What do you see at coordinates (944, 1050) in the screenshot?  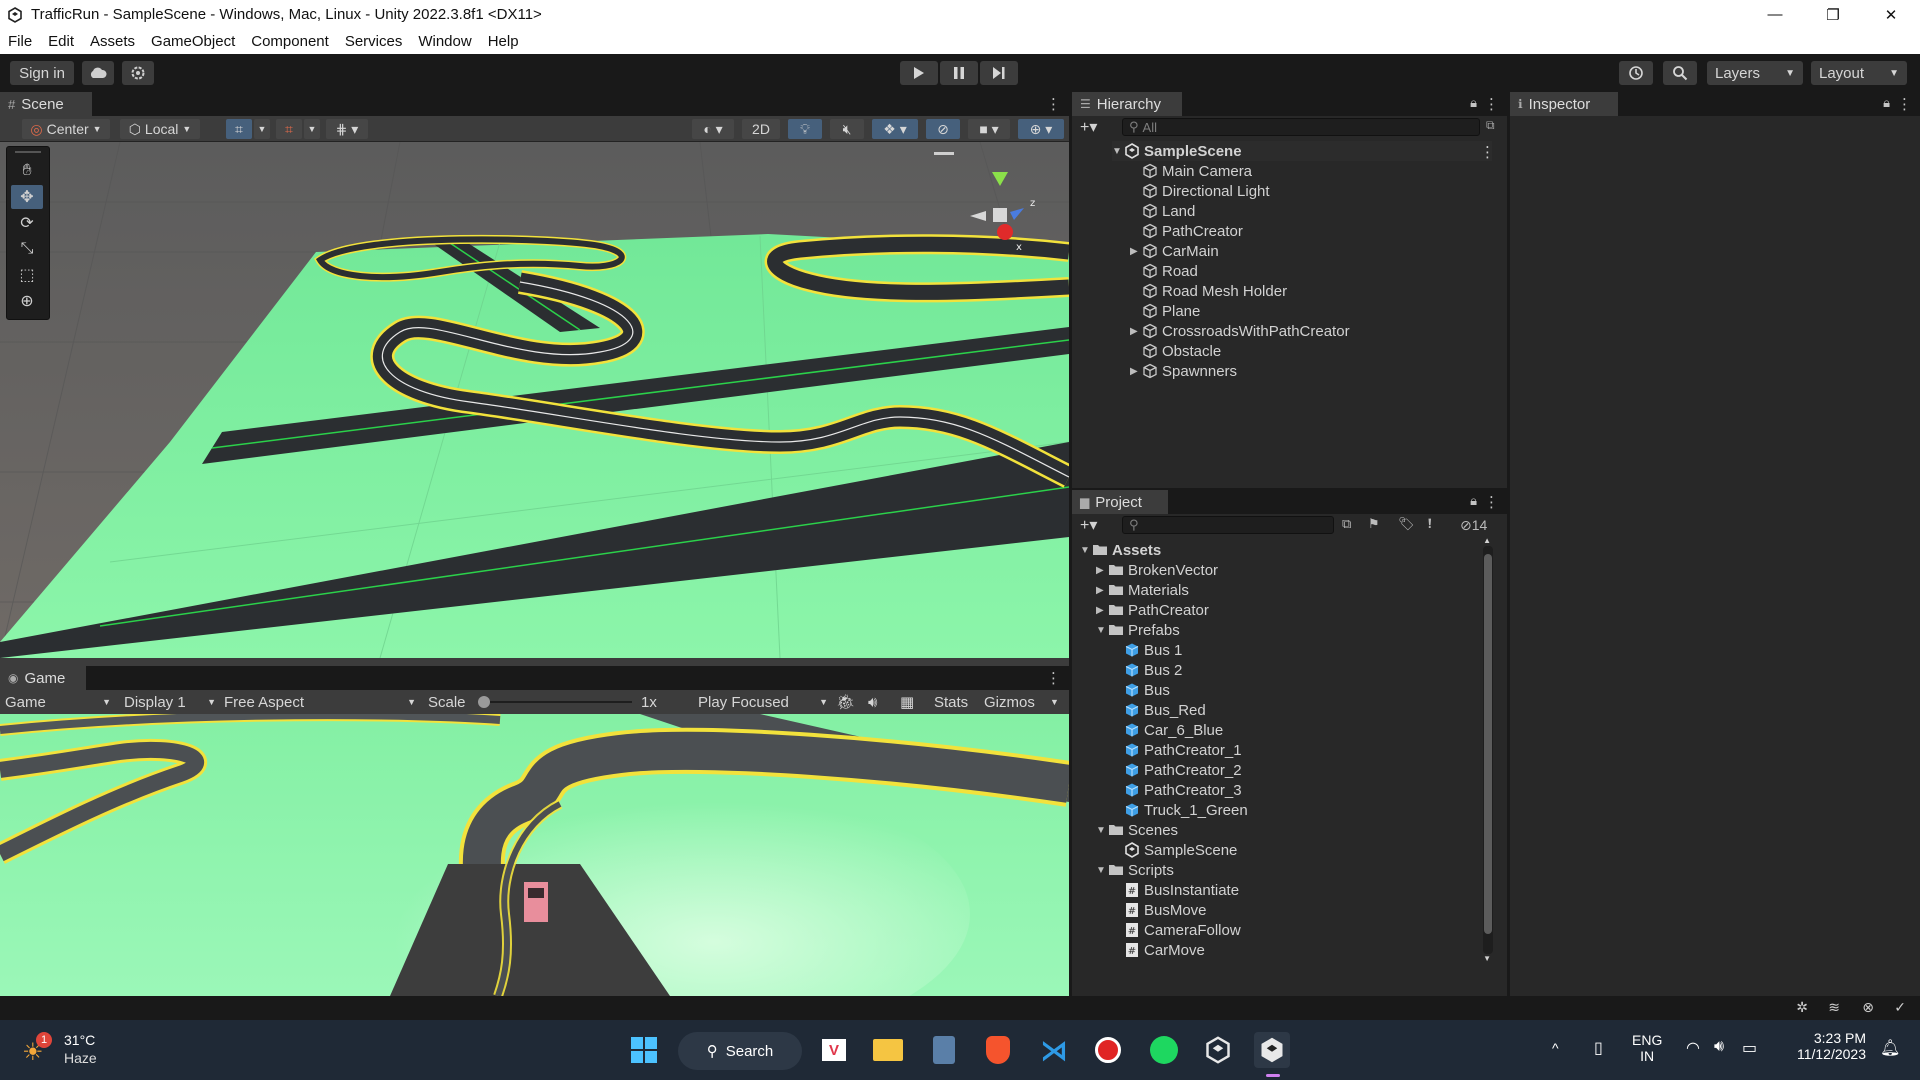 I see `taskbar-app-calculator` at bounding box center [944, 1050].